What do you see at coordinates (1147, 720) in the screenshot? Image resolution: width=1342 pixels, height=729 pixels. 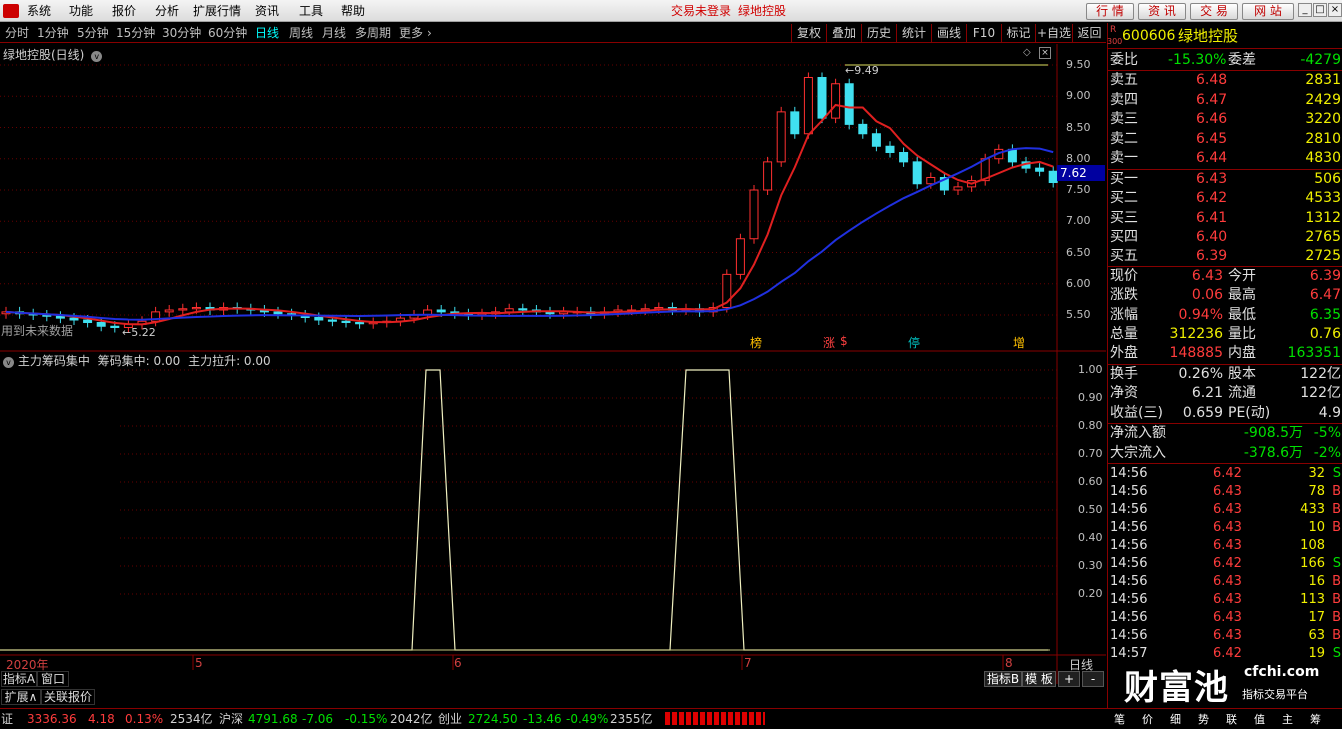 I see `panel-tab: 价` at bounding box center [1147, 720].